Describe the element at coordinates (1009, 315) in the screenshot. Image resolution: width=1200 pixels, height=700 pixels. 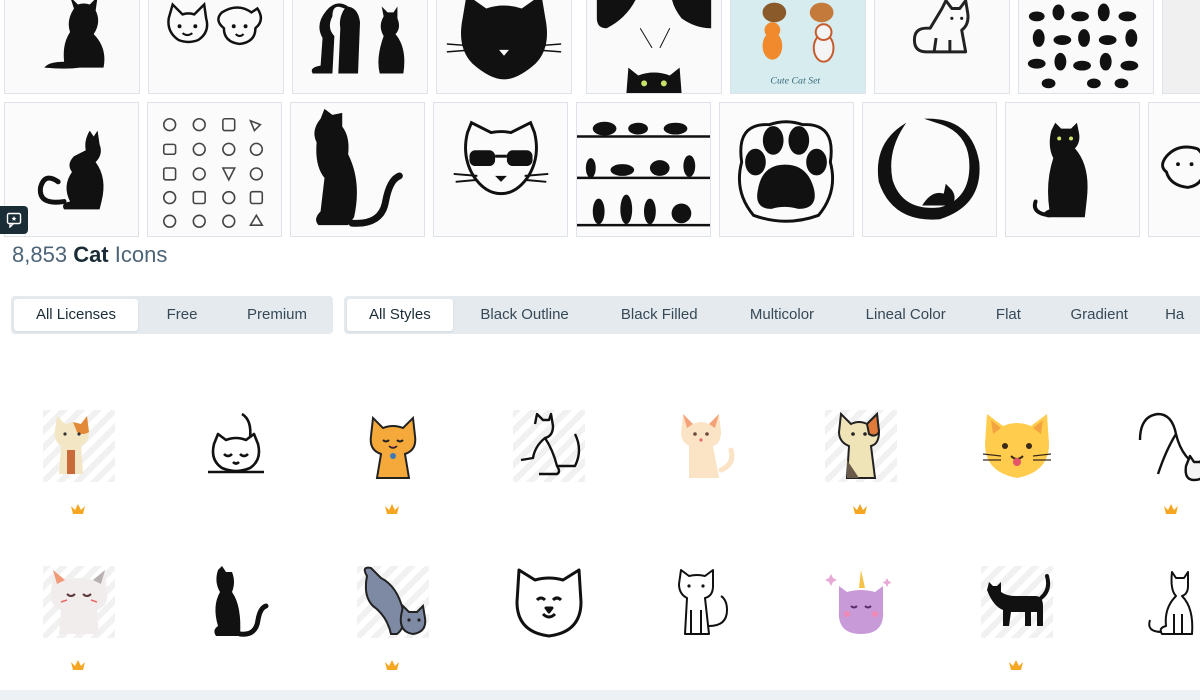
I see `style-option-flat: Flat` at that location.